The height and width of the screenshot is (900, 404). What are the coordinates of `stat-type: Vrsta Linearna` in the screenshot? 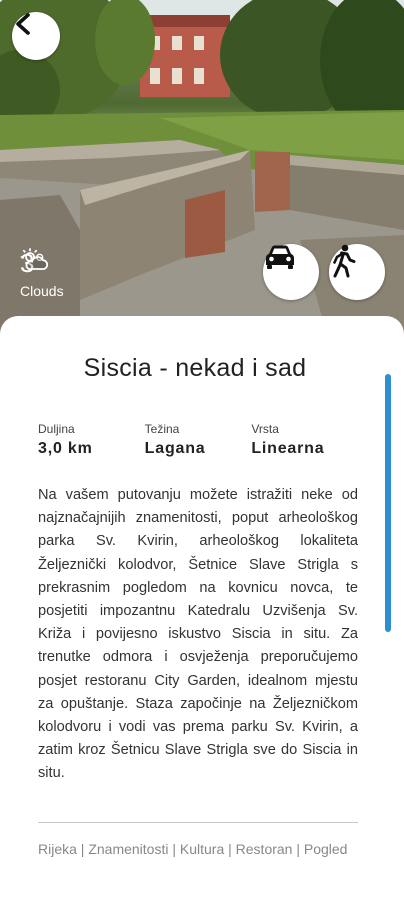 It's located at (304, 440).